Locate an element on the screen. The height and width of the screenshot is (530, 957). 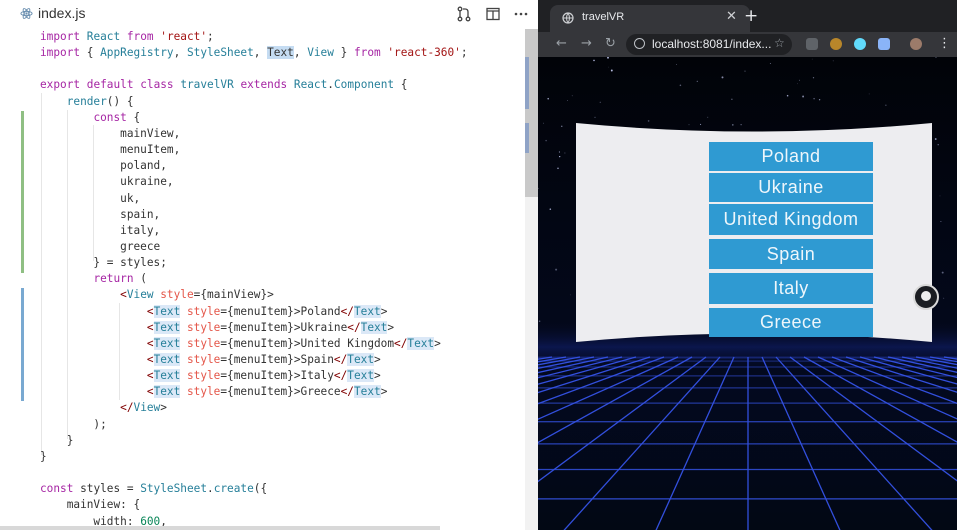
react-file-icon is located at coordinates (26, 13).